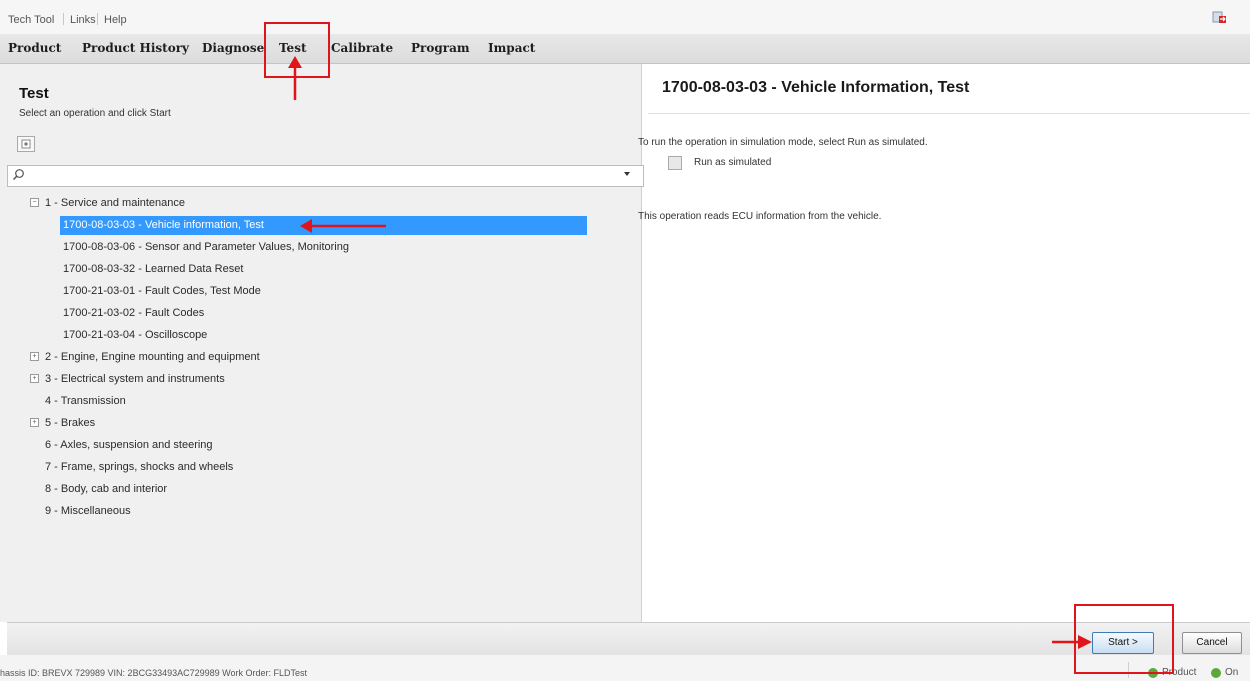 The width and height of the screenshot is (1250, 681). Describe the element at coordinates (85, 401) in the screenshot. I see `tree-node-transmission: 4 - Transmission` at that location.